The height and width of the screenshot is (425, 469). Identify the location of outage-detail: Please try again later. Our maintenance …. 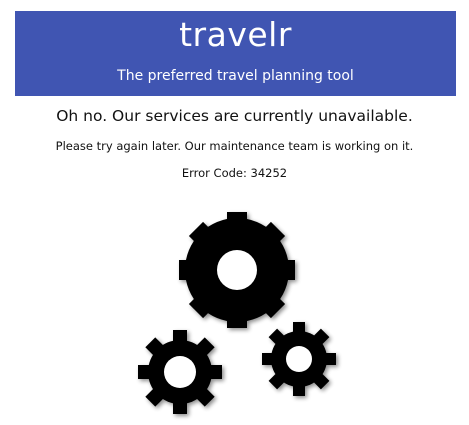
(234, 146).